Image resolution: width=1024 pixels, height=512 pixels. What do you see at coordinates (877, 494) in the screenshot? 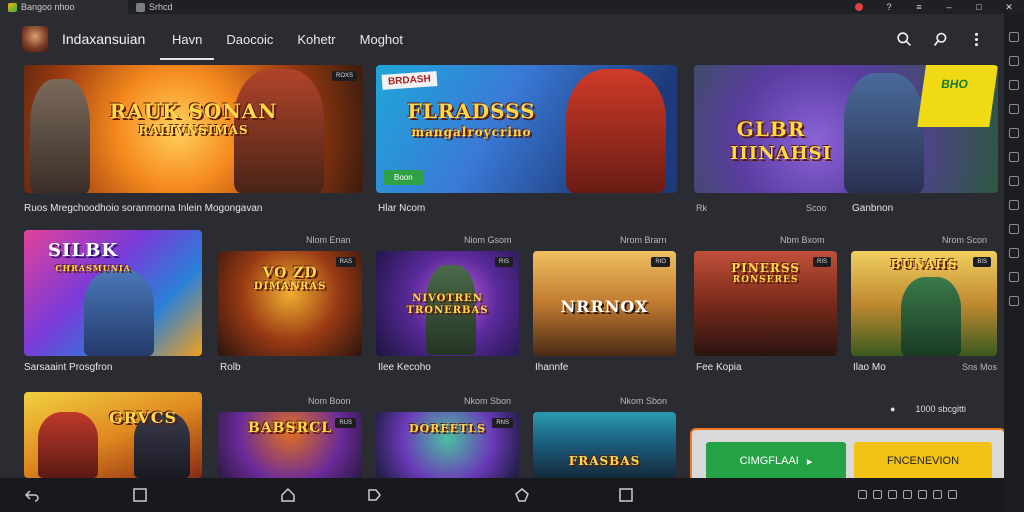
I see `cast-icon` at bounding box center [877, 494].